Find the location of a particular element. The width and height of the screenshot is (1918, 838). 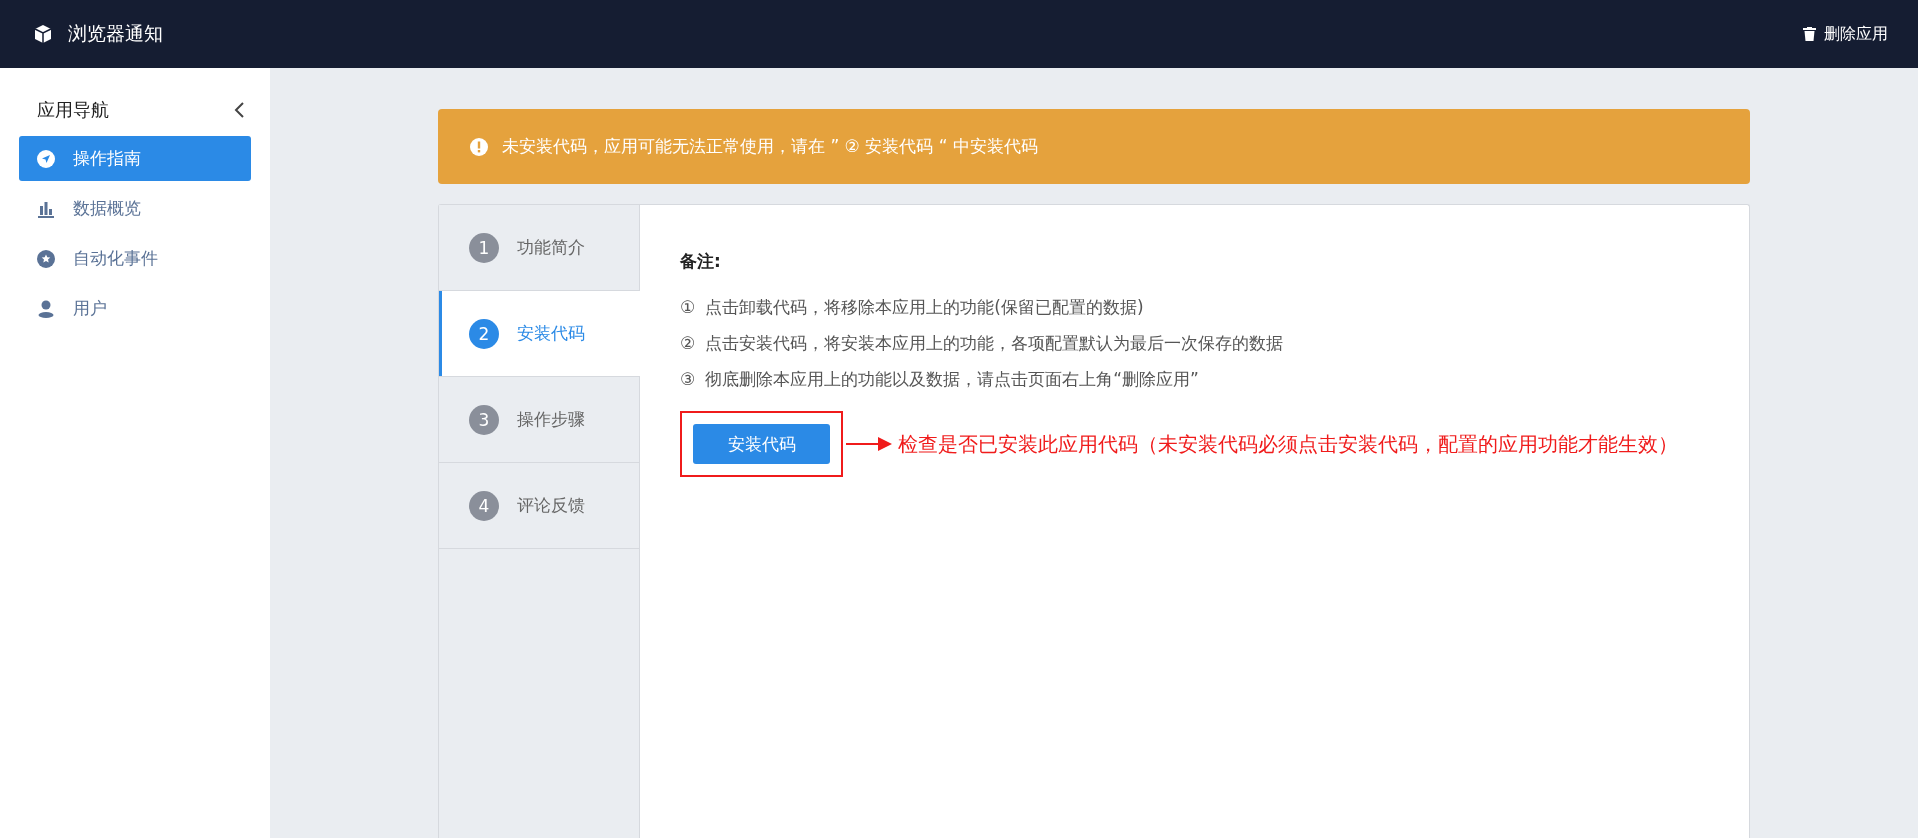

app-title: 浏览器通知 is located at coordinates (115, 33).